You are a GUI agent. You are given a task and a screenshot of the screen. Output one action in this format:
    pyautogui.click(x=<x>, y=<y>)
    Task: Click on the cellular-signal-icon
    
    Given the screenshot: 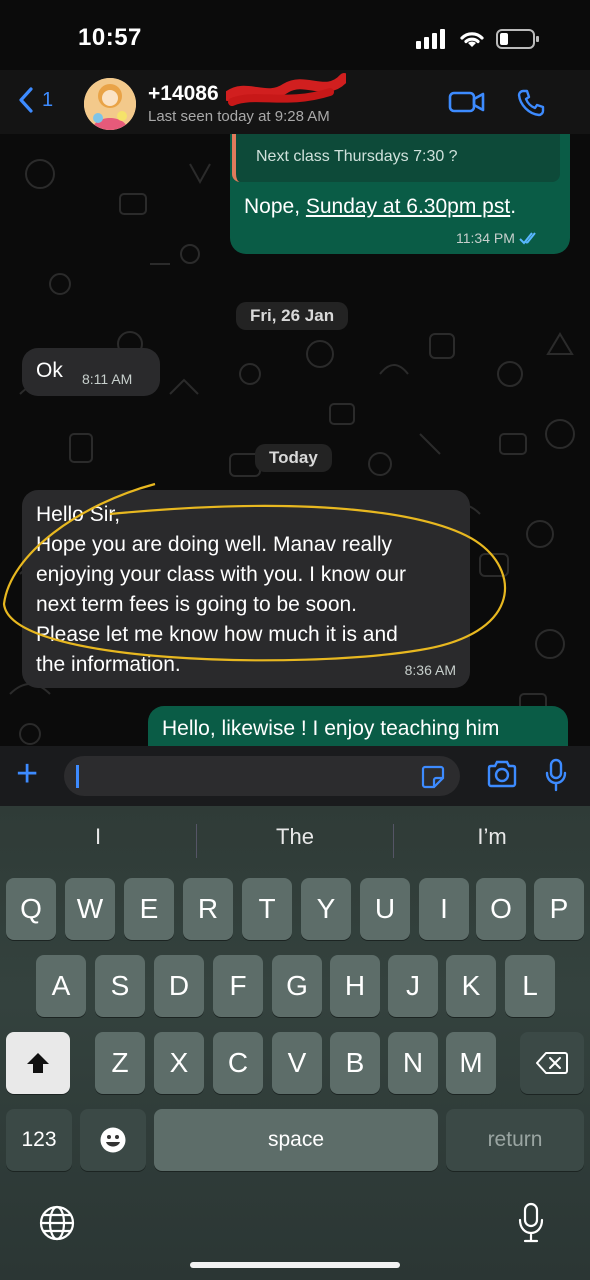 What is the action you would take?
    pyautogui.click(x=430, y=39)
    